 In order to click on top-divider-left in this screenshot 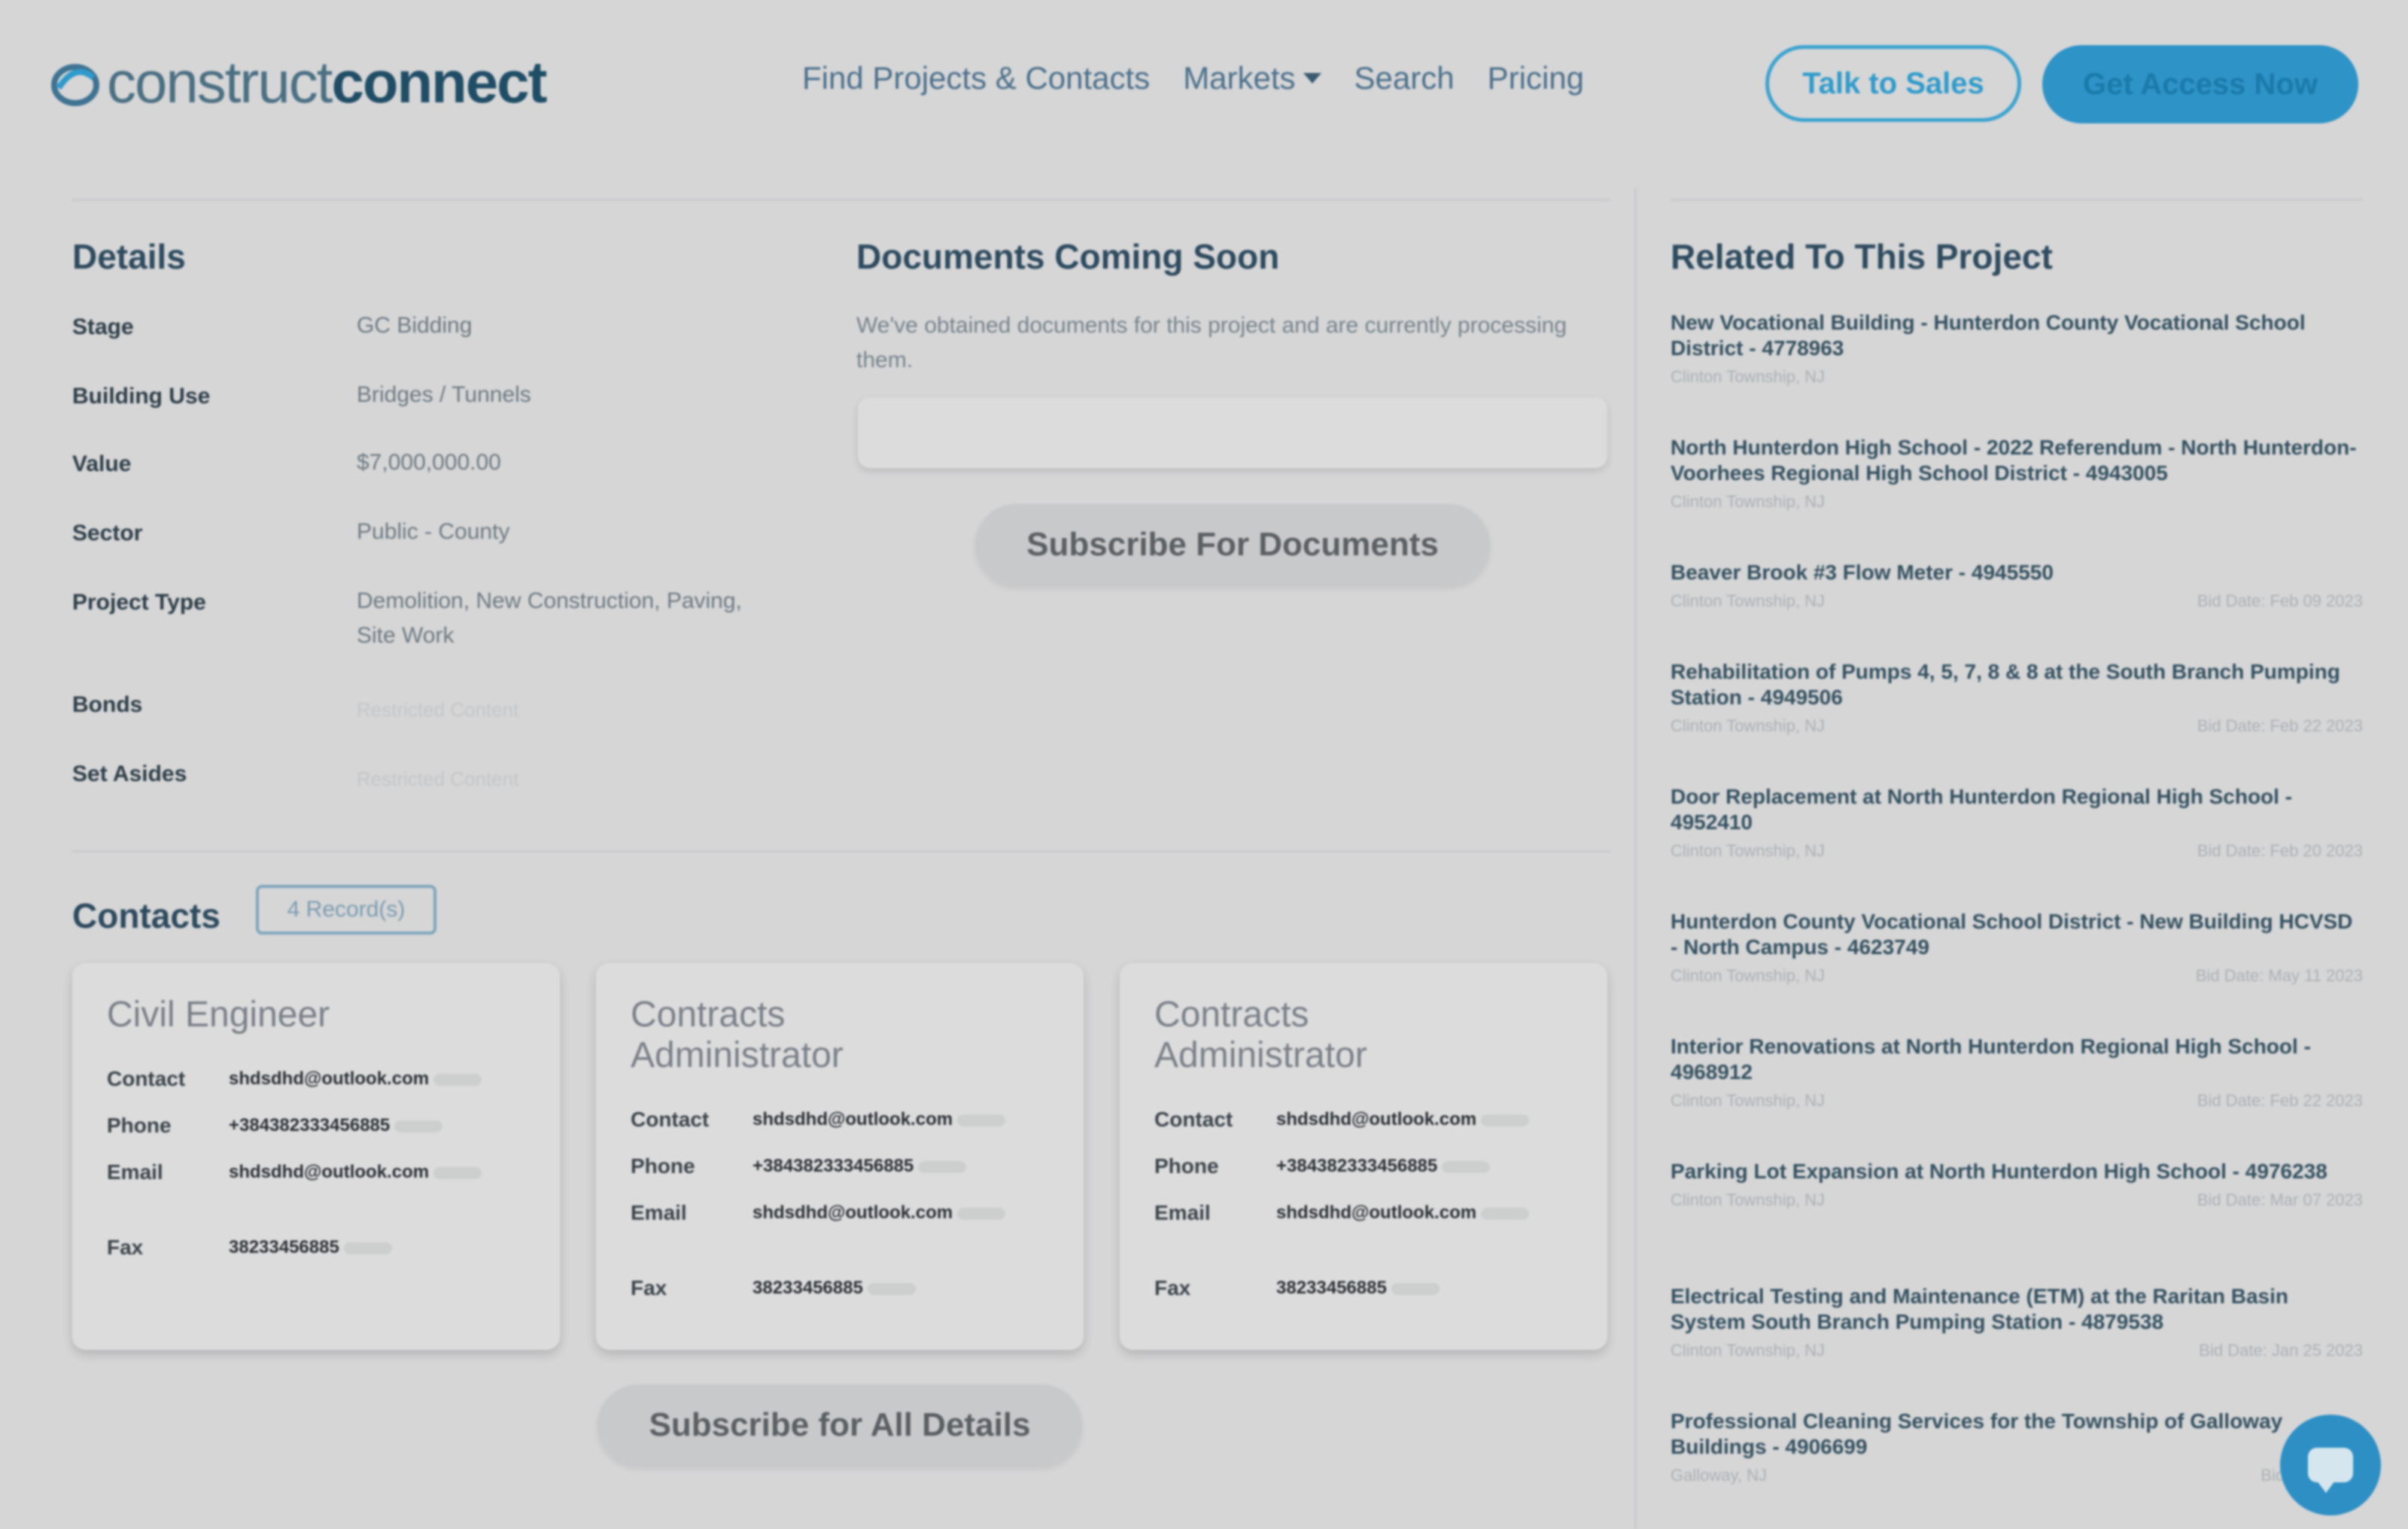, I will do `click(841, 200)`.